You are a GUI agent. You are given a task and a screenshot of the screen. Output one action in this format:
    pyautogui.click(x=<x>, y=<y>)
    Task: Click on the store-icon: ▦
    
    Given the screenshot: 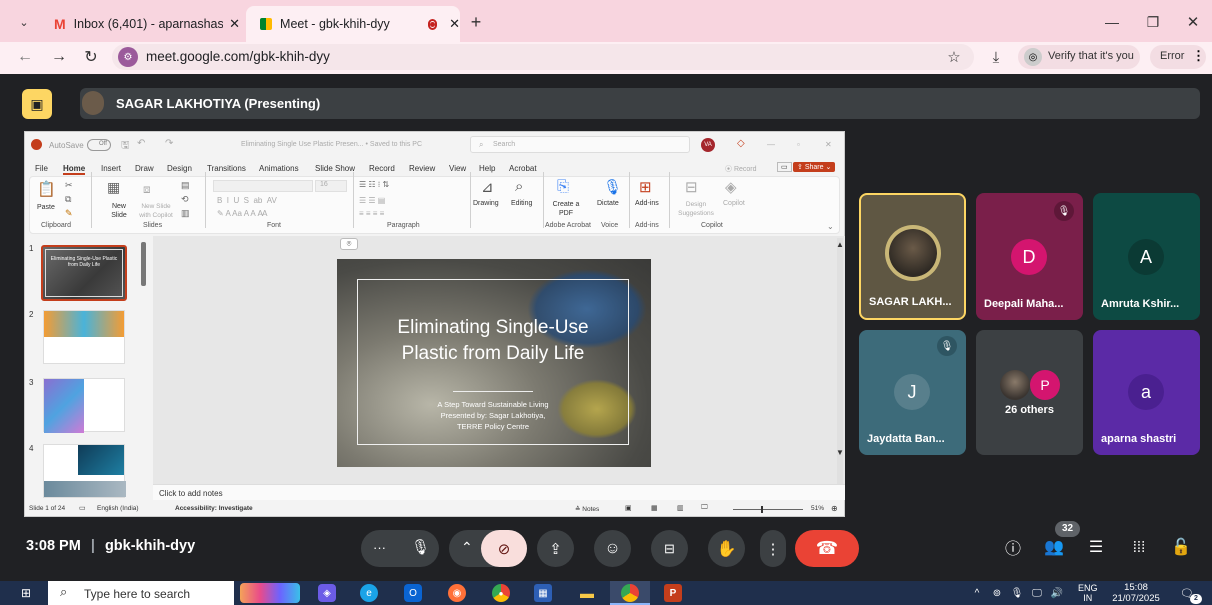 What is the action you would take?
    pyautogui.click(x=543, y=593)
    